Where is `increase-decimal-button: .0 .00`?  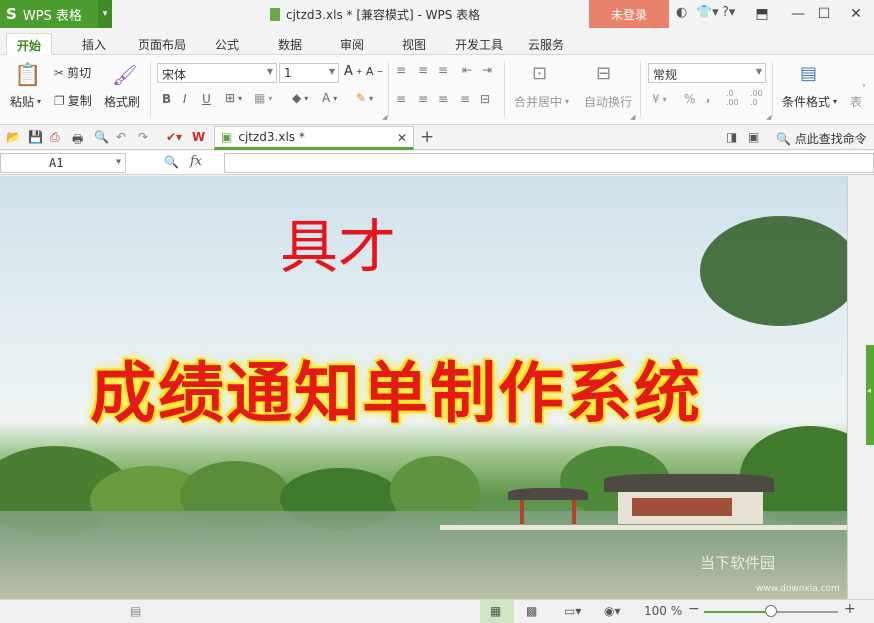 increase-decimal-button: .0 .00 is located at coordinates (734, 98).